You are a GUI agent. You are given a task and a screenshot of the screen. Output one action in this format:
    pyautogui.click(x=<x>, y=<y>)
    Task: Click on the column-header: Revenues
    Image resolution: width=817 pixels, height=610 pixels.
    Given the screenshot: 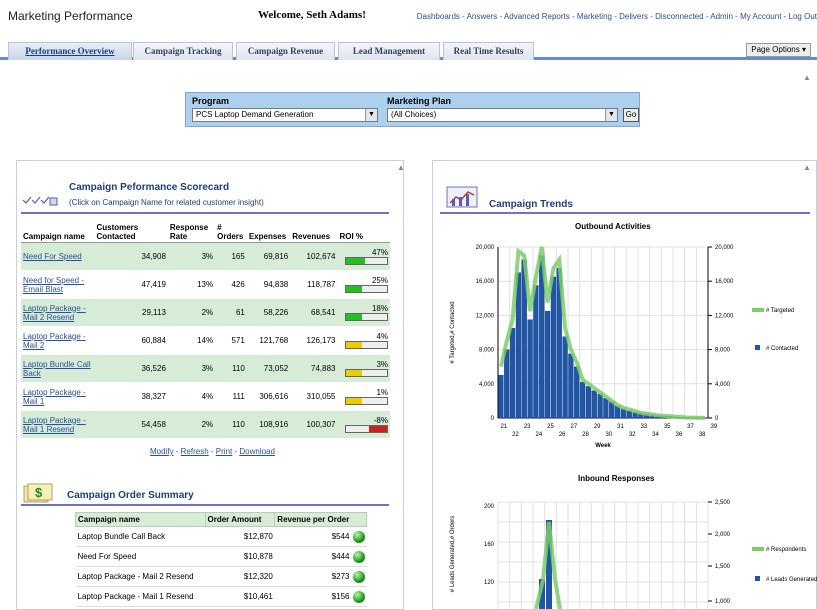 What is the action you would take?
    pyautogui.click(x=313, y=232)
    